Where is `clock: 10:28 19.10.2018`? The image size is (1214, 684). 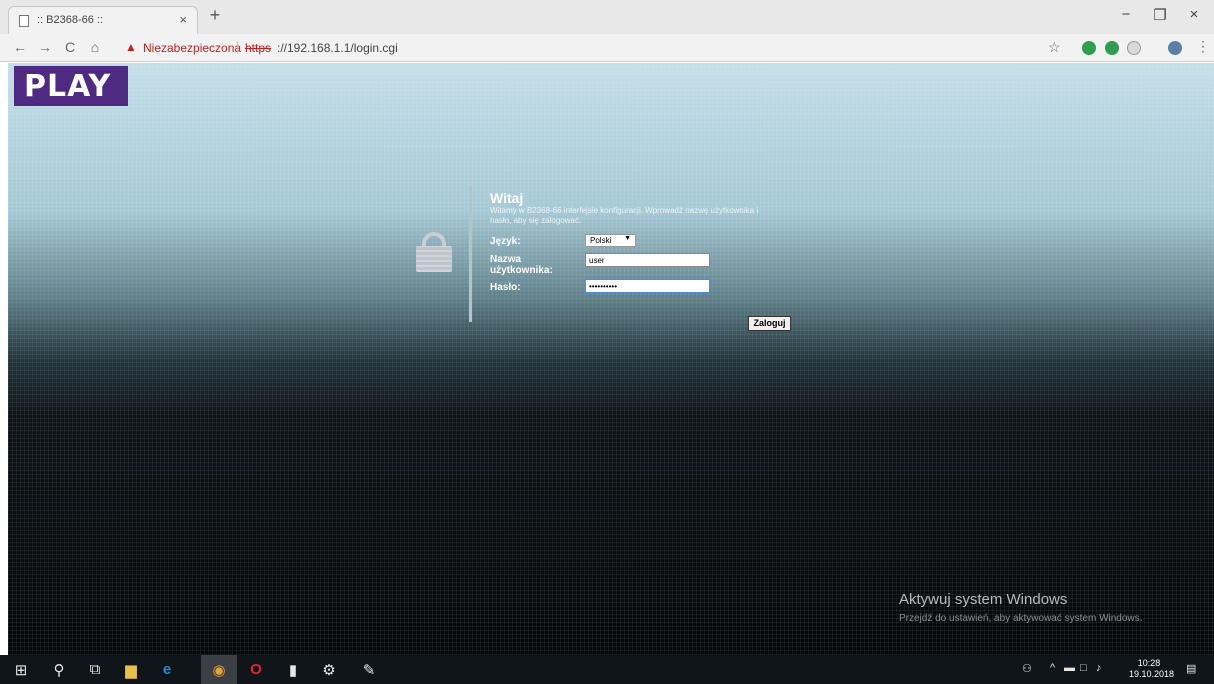 clock: 10:28 19.10.2018 is located at coordinates (1152, 669).